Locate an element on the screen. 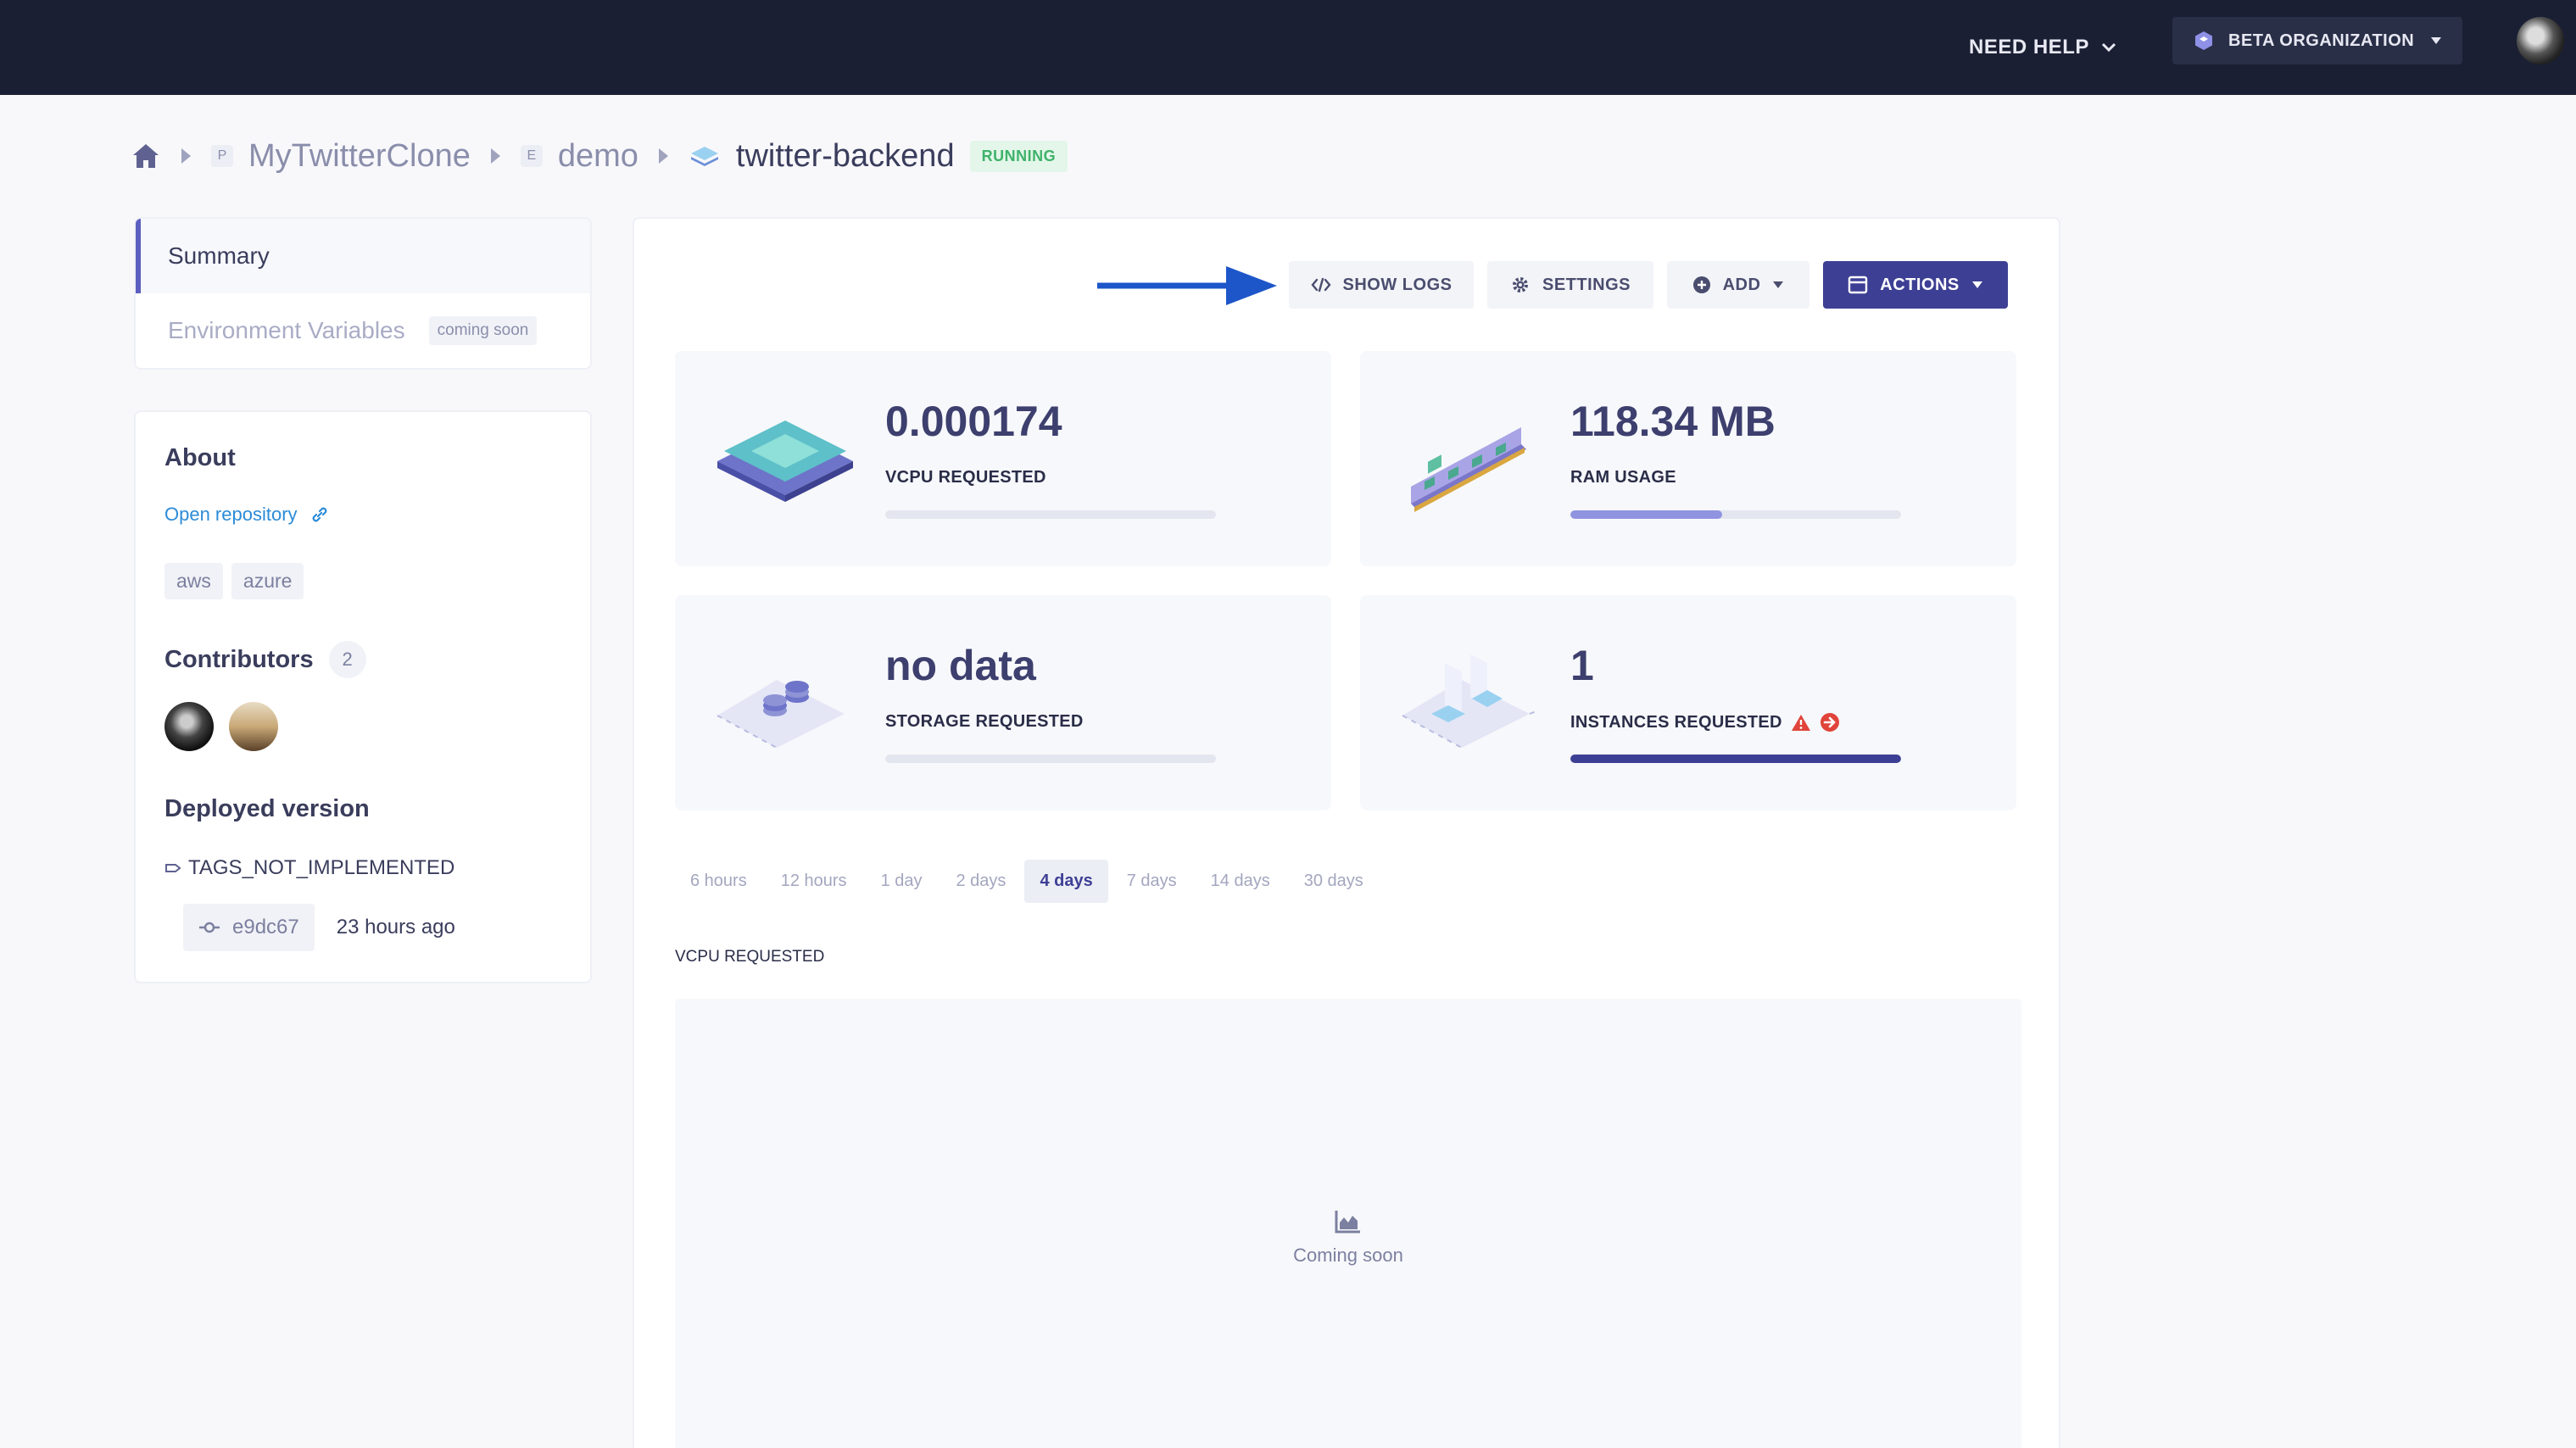  ram-label: RAM USAGE is located at coordinates (1623, 477).